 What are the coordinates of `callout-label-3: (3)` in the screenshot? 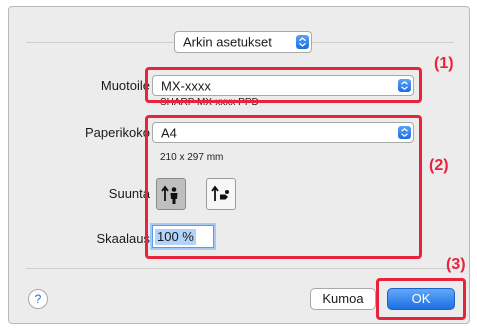 It's located at (456, 264).